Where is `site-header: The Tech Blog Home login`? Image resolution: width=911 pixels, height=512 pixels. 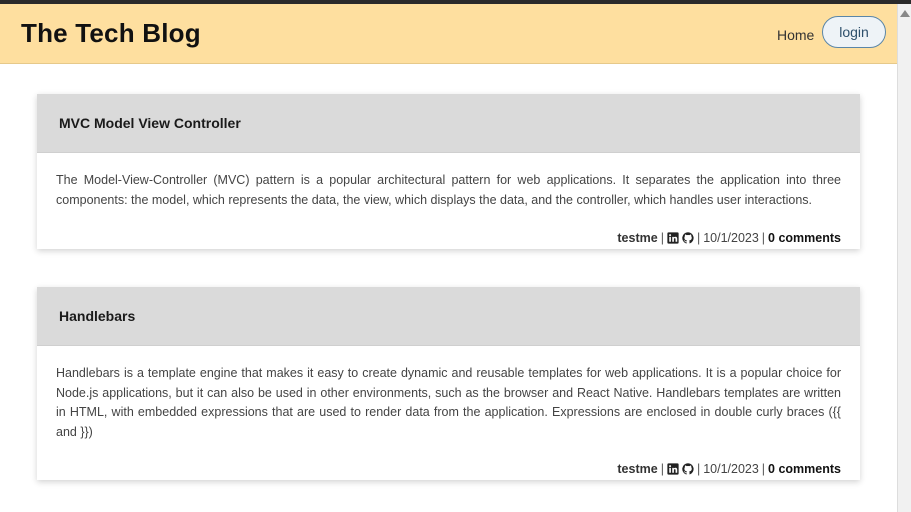
site-header: The Tech Blog Home login is located at coordinates (448, 34).